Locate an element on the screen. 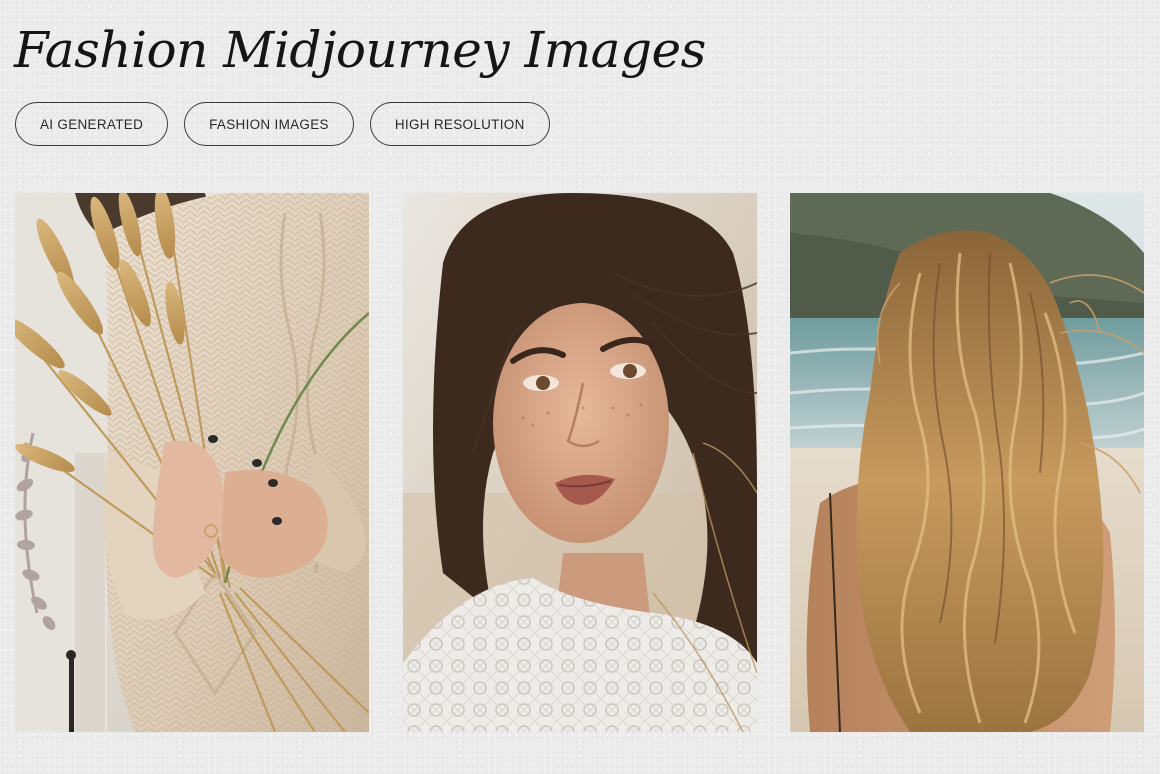 The image size is (1160, 774). page-title: Fashion Midjourney Images is located at coordinates (360, 50).